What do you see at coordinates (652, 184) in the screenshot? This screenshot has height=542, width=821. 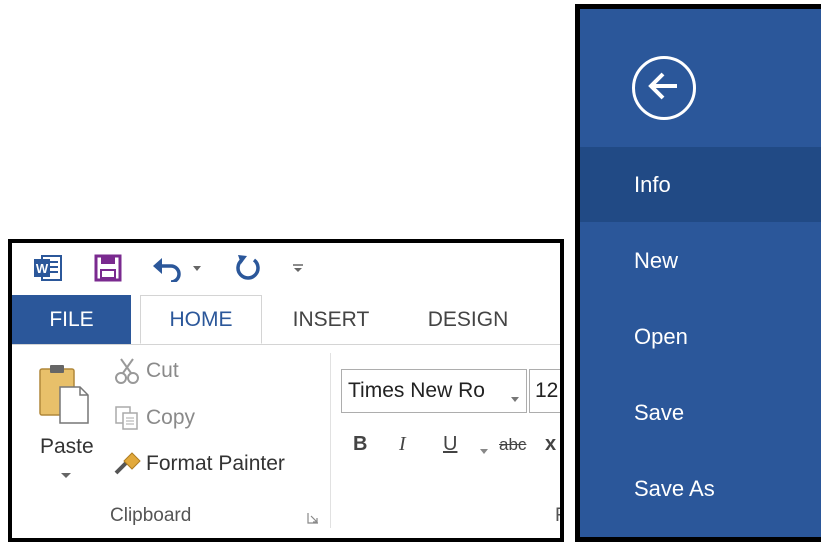 I see `menu-item-label: Info` at bounding box center [652, 184].